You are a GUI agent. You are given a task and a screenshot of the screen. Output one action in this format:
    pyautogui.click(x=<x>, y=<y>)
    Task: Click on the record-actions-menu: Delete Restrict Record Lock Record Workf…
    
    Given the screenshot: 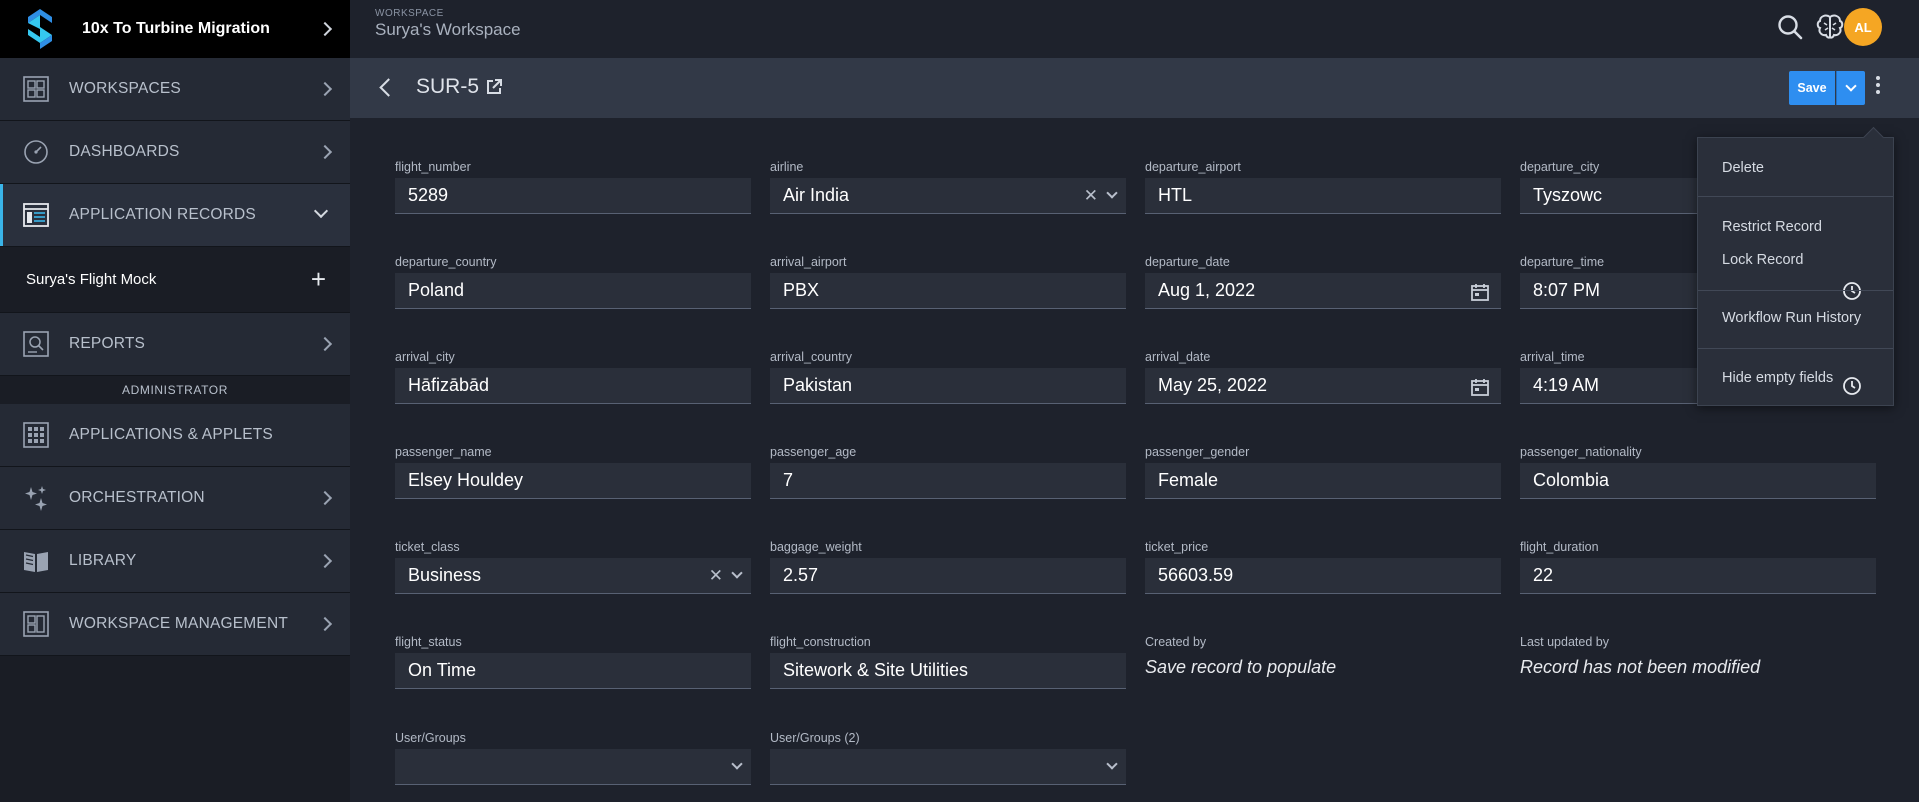 What is the action you would take?
    pyautogui.click(x=1795, y=271)
    